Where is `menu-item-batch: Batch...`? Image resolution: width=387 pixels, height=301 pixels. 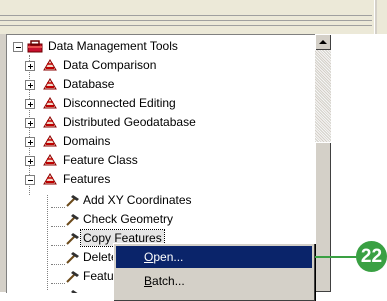 menu-item-batch: Batch... is located at coordinates (214, 281).